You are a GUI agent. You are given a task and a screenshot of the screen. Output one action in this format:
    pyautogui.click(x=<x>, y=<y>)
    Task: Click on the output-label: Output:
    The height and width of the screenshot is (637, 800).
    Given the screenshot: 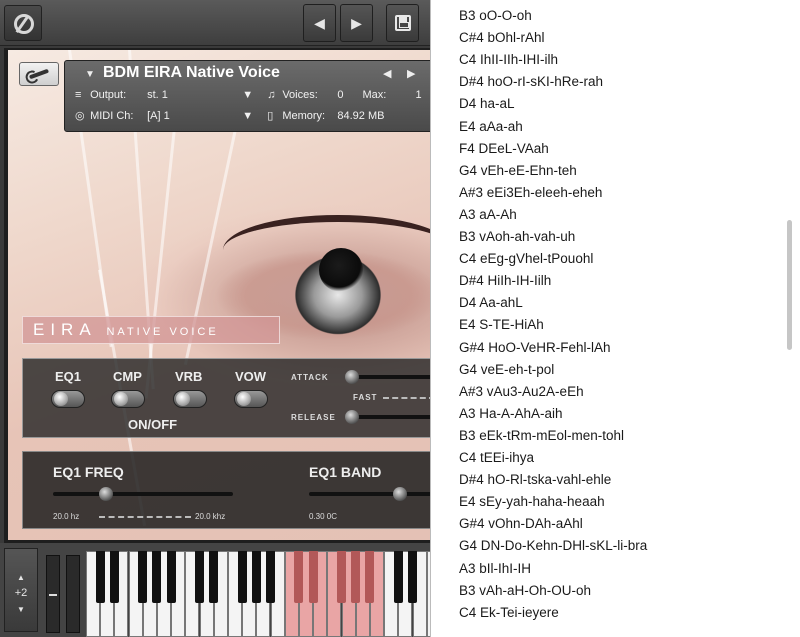 What is the action you would take?
    pyautogui.click(x=108, y=95)
    